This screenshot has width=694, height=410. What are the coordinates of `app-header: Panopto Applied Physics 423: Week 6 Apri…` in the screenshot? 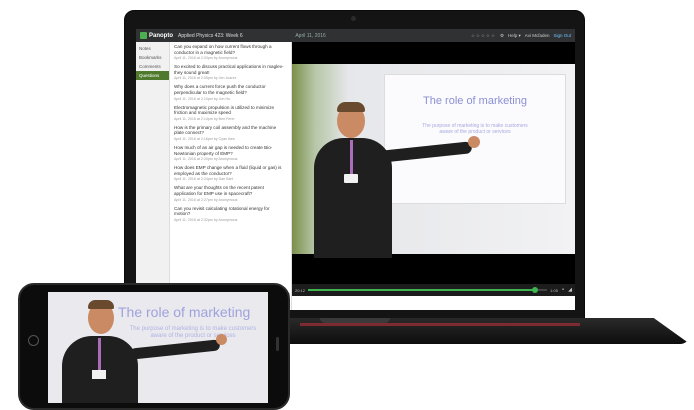 It's located at (355, 35).